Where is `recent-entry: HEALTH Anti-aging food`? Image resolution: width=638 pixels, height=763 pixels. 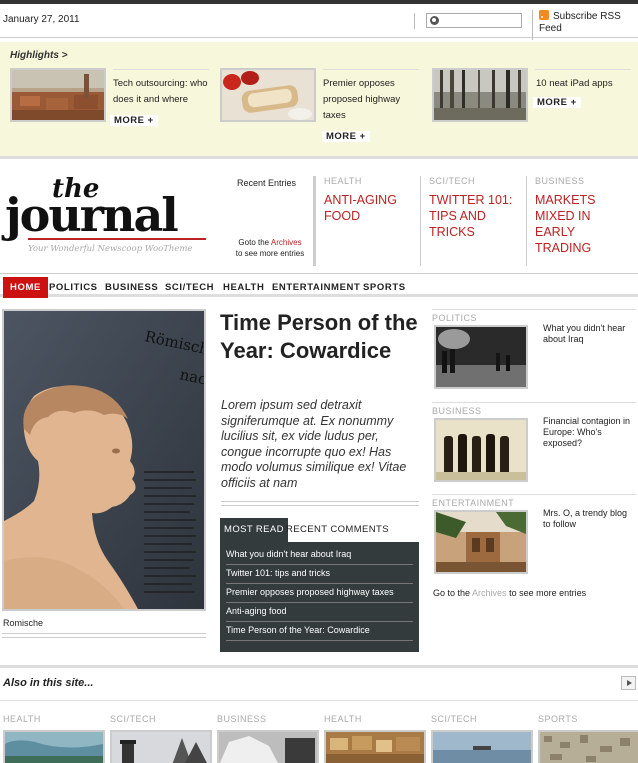
recent-entry: HEALTH Anti-aging food is located at coordinates (366, 221).